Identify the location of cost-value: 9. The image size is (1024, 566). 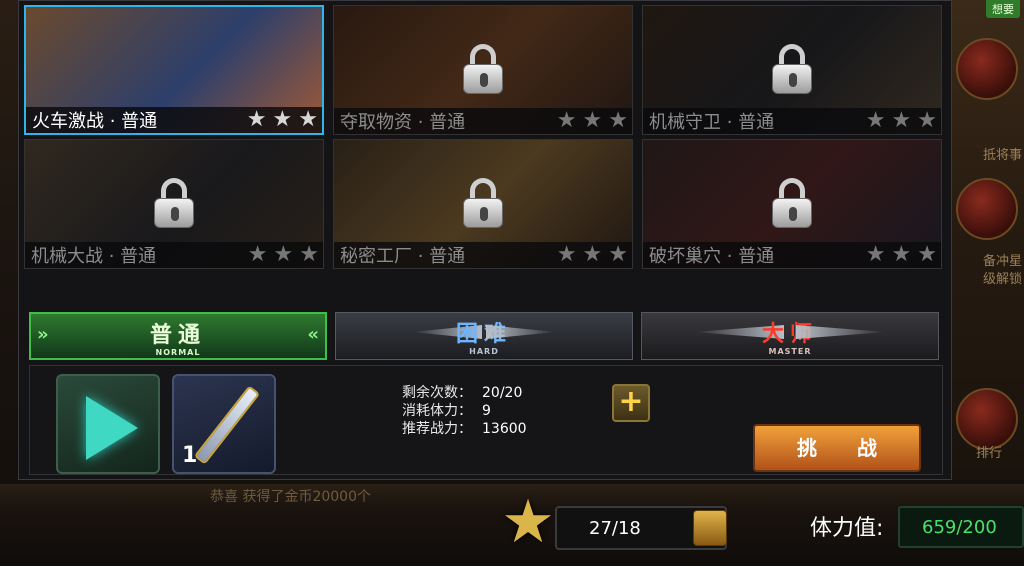
(486, 411).